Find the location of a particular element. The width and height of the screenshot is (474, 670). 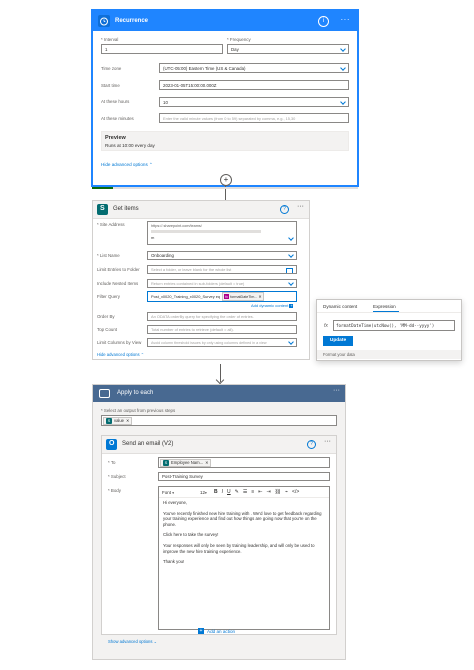

bold-icon: B is located at coordinates (216, 492).